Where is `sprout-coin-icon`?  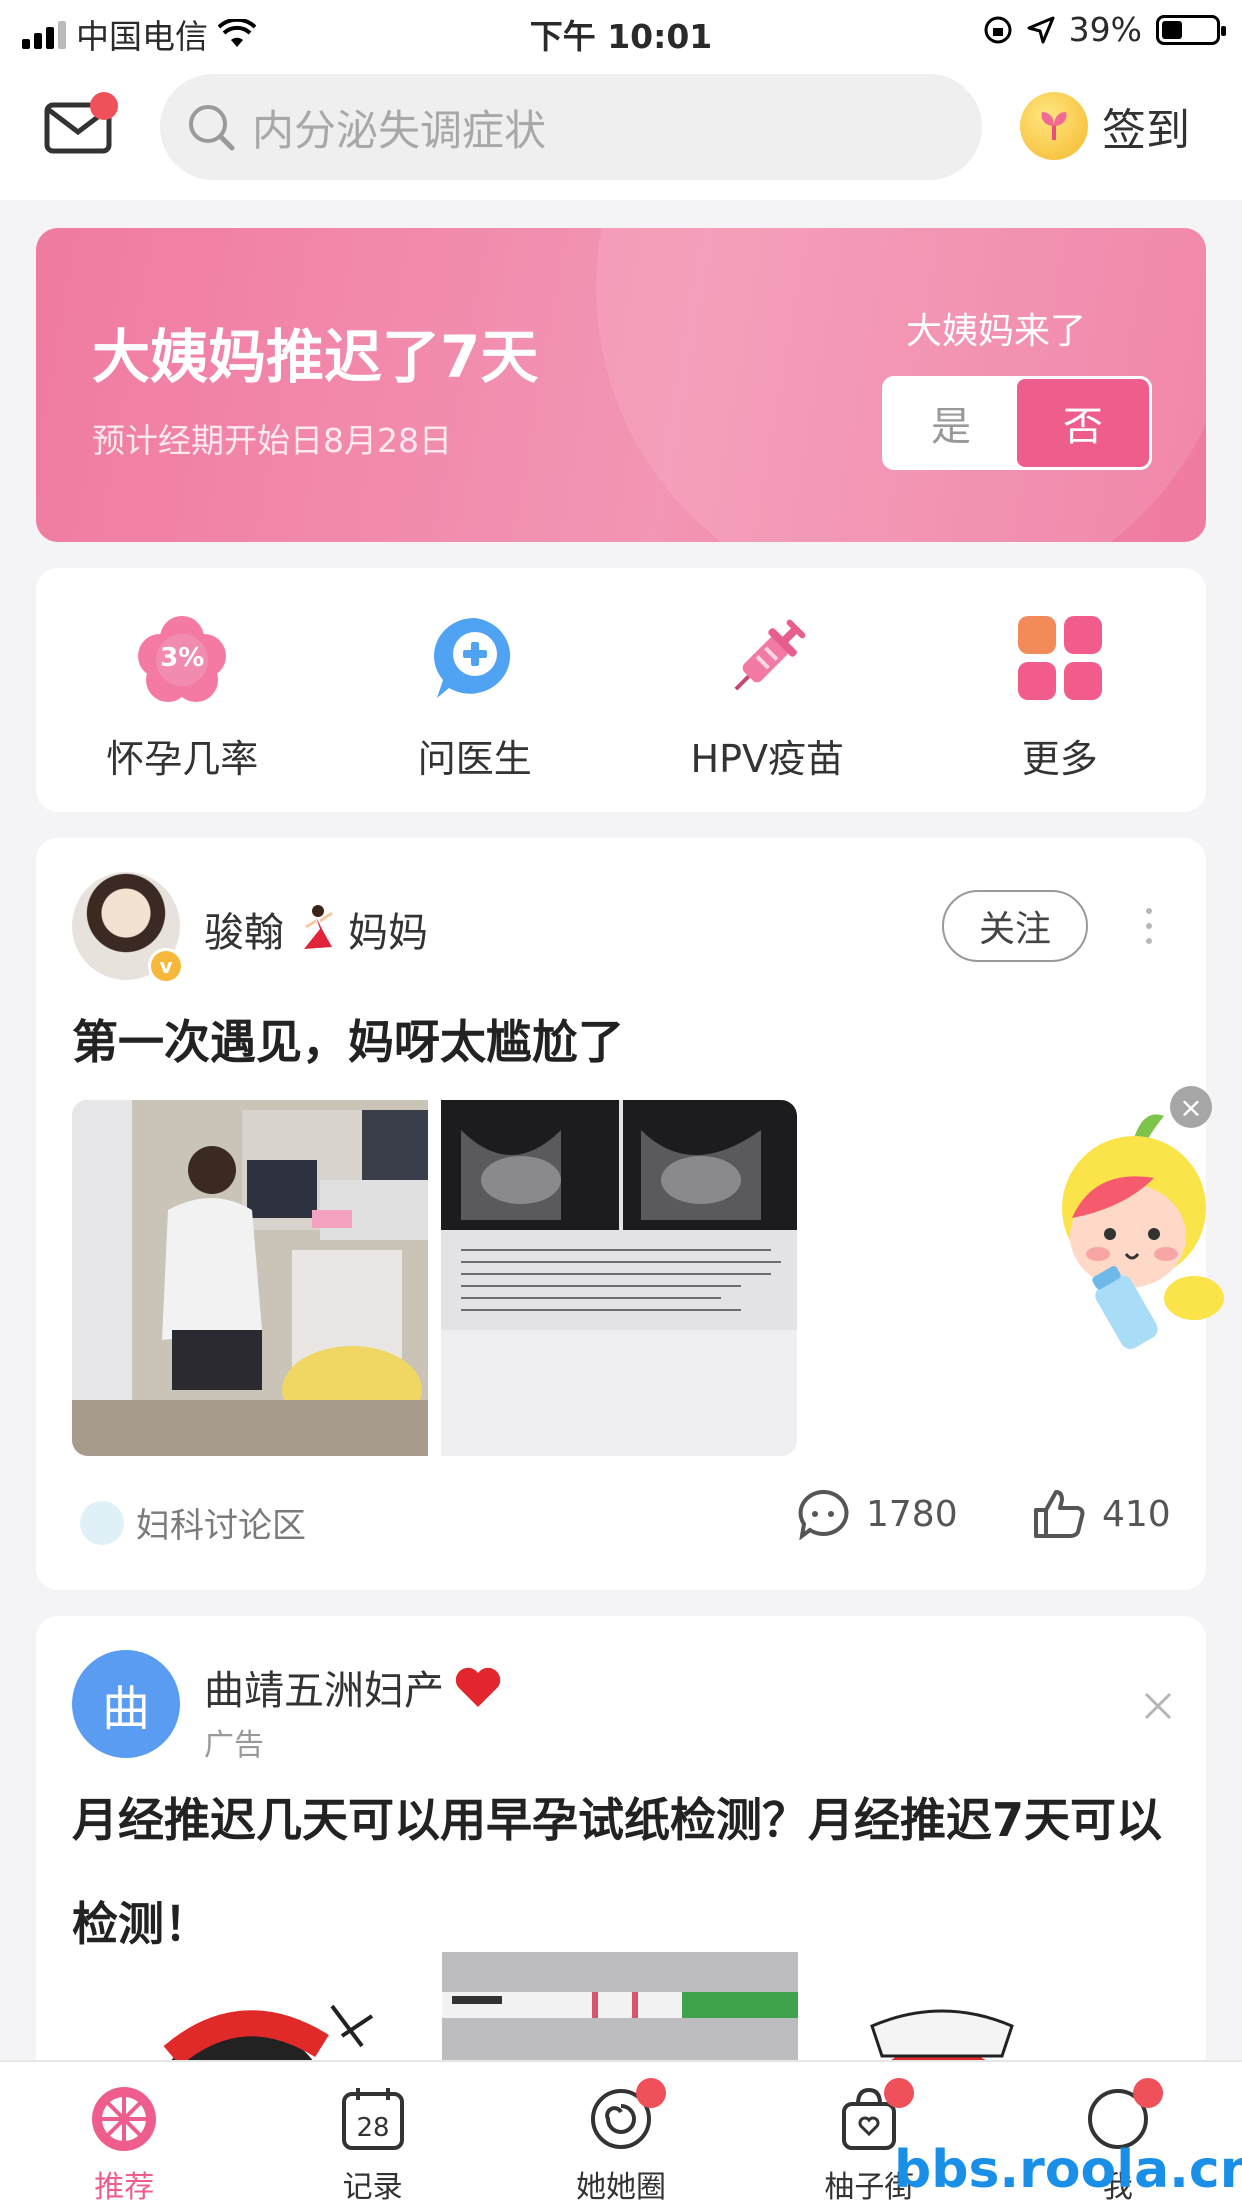
sprout-coin-icon is located at coordinates (1054, 126).